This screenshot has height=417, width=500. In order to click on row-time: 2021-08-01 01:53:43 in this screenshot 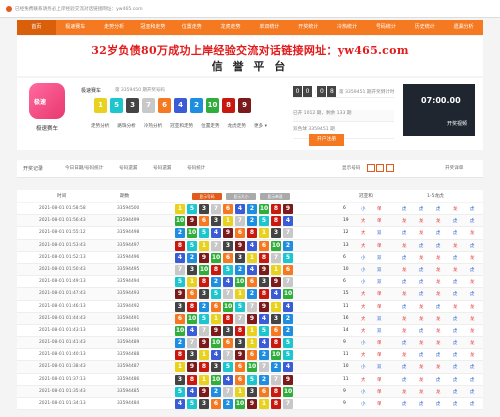, I will do `click(62, 245)`.